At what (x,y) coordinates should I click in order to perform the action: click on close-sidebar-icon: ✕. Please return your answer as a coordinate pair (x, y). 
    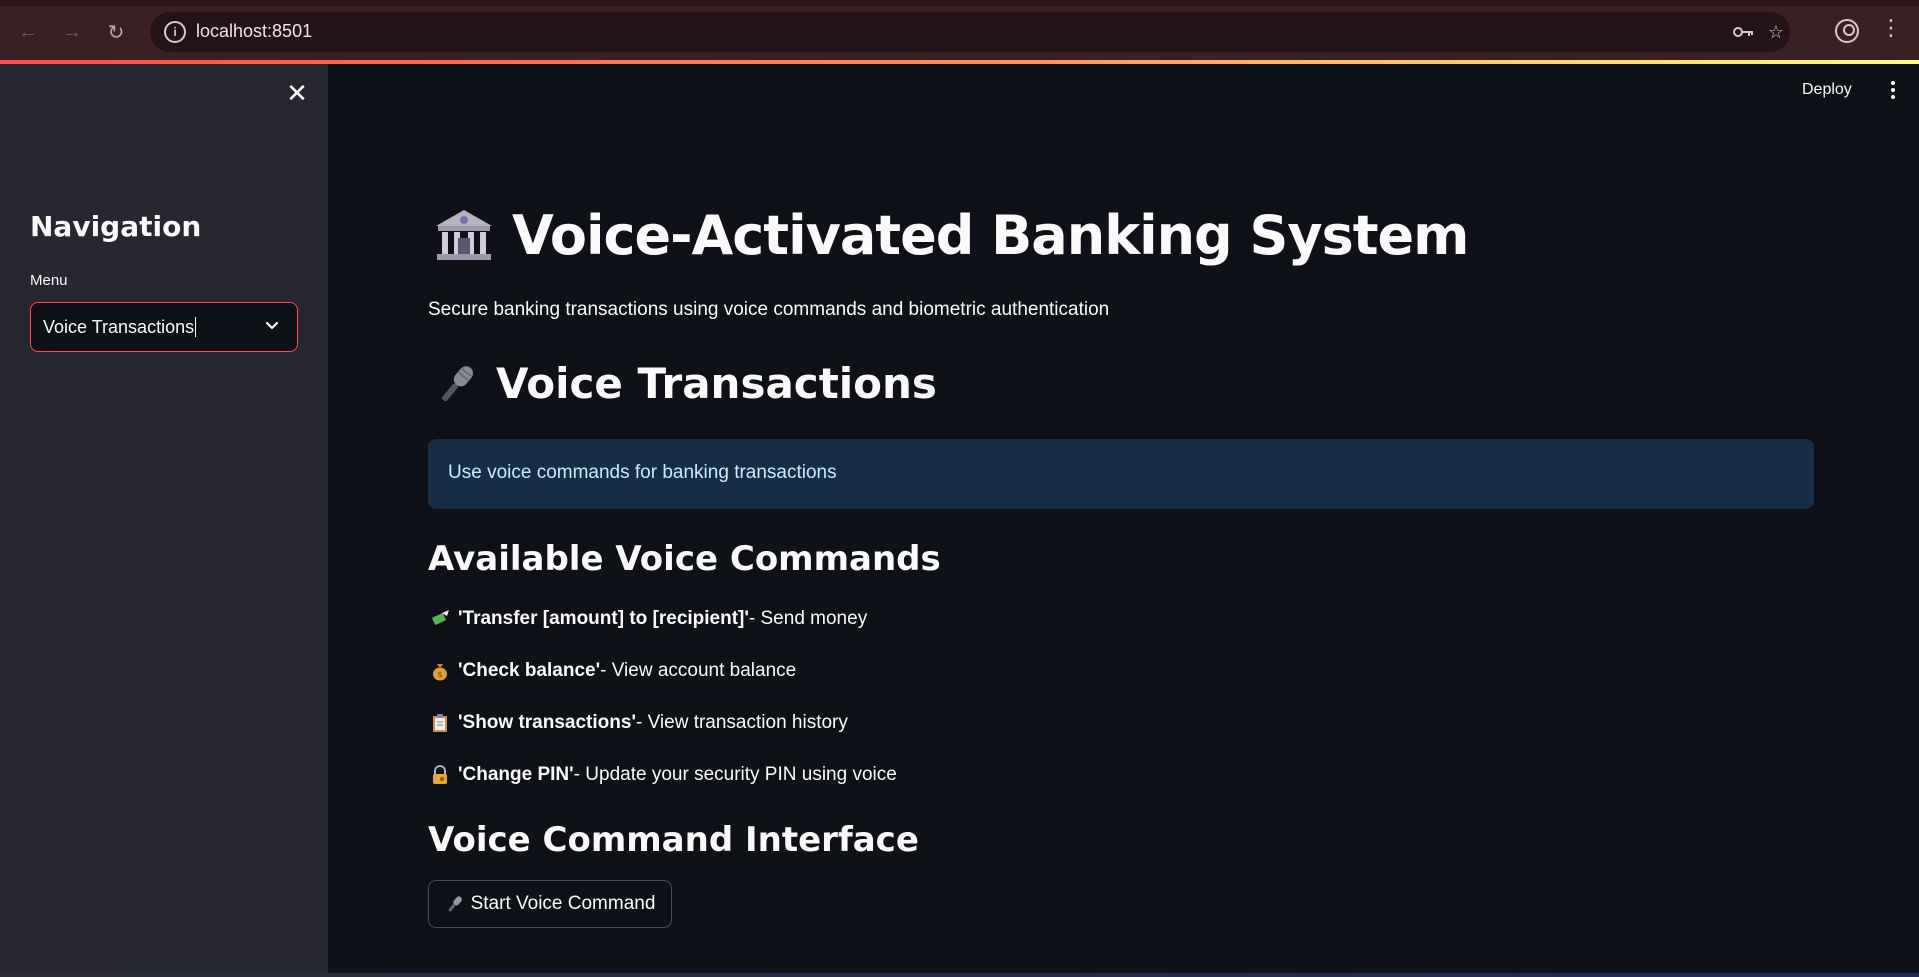
    Looking at the image, I should click on (297, 93).